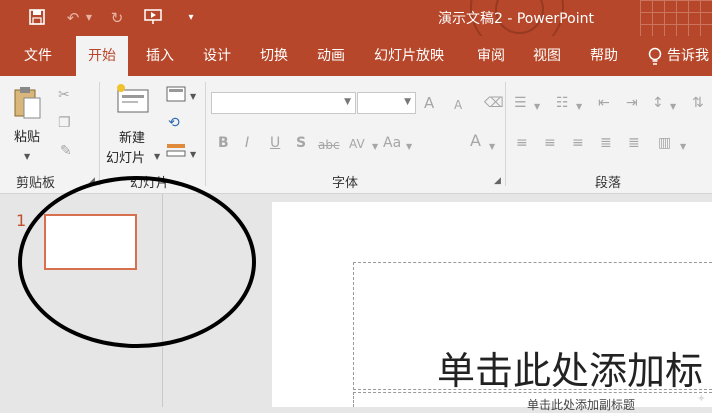 The height and width of the screenshot is (413, 712). Describe the element at coordinates (223, 143) in the screenshot. I see `bold-button: B` at that location.